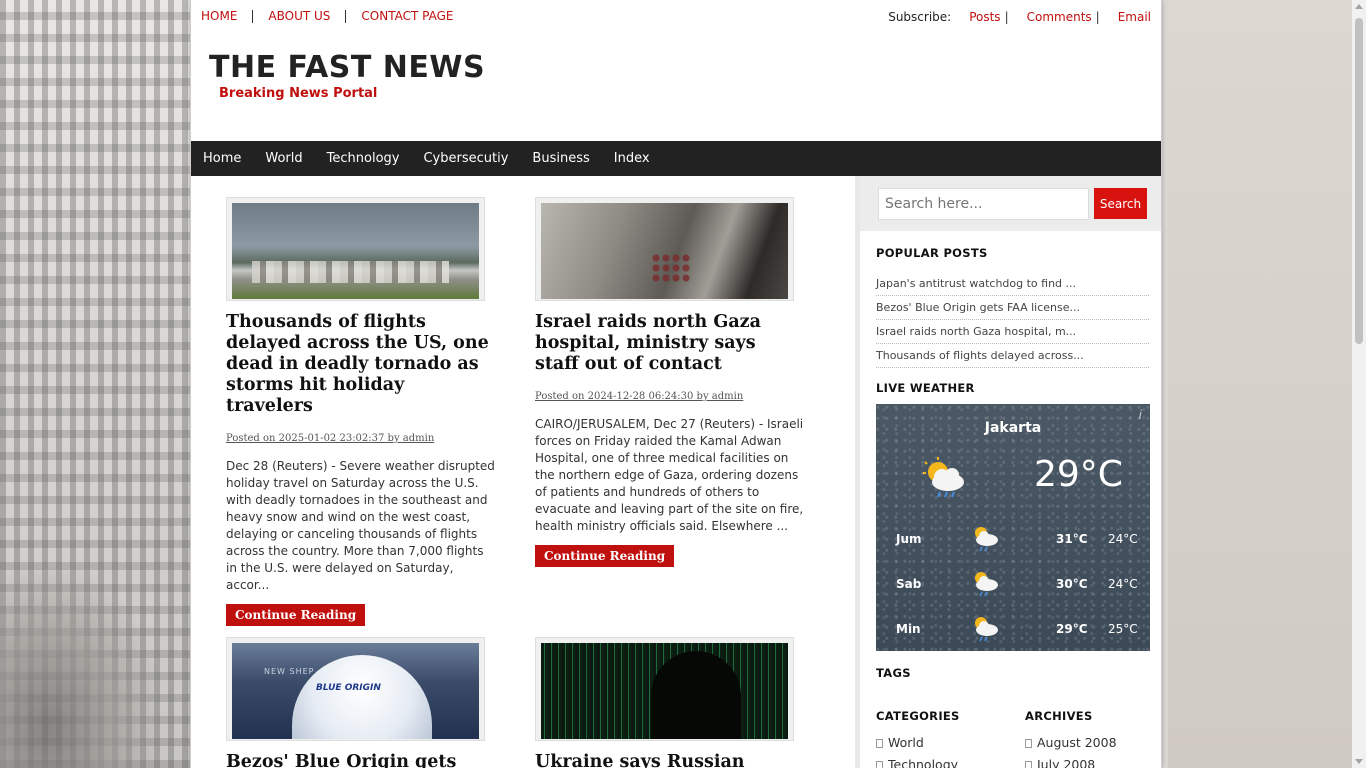  I want to click on subscribe-label: Subscribe:, so click(920, 17).